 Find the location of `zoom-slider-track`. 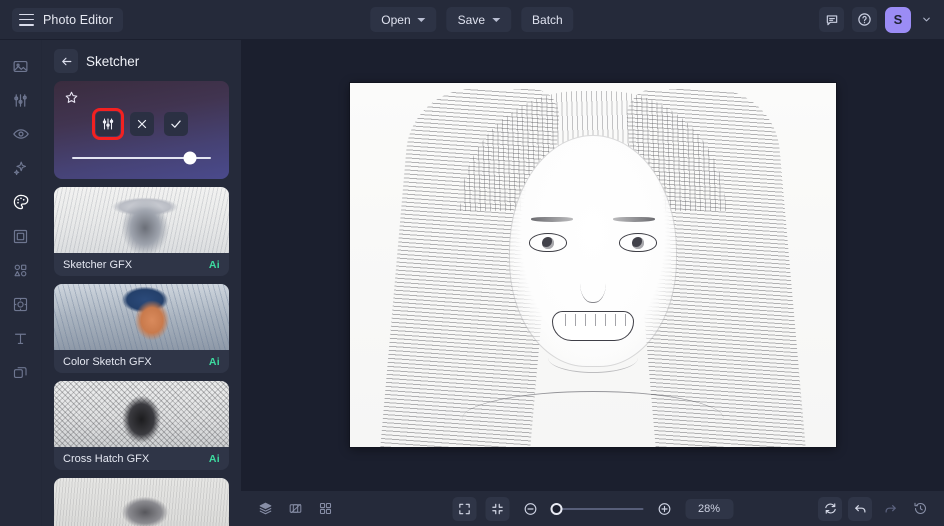

zoom-slider-track is located at coordinates (597, 508).